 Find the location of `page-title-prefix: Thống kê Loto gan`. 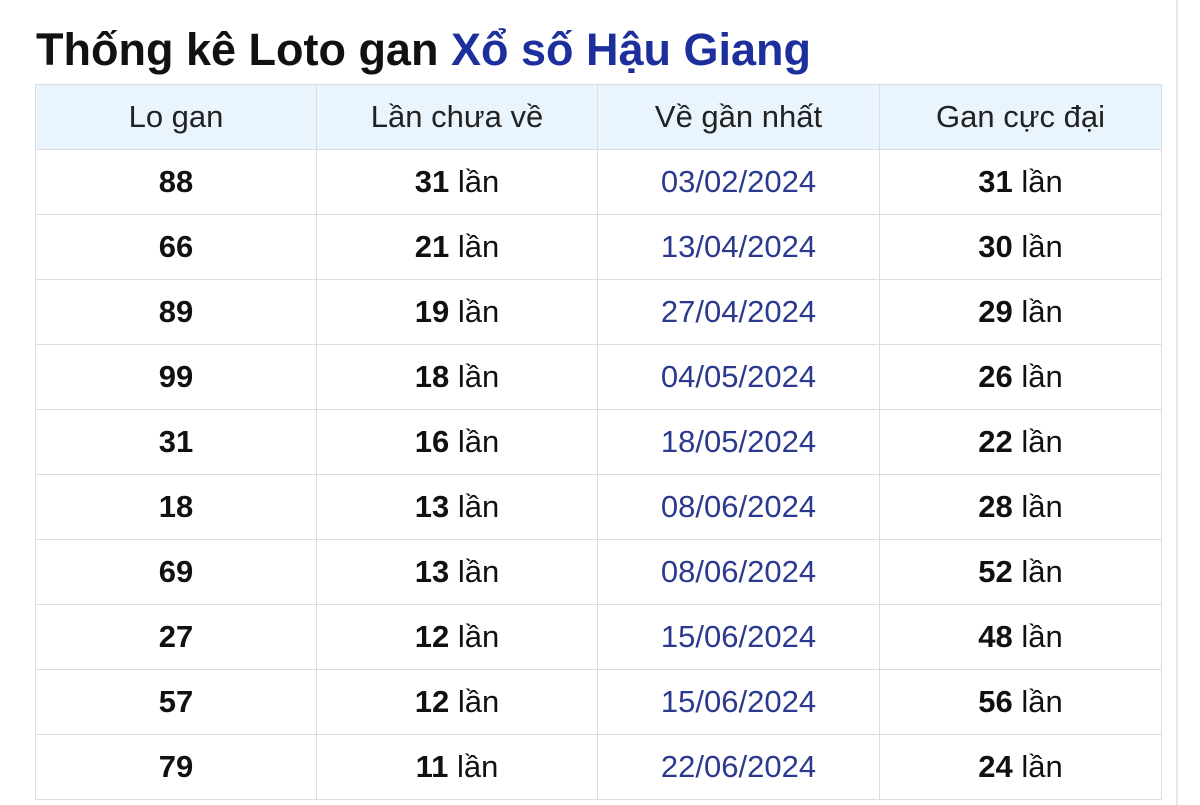

page-title-prefix: Thống kê Loto gan is located at coordinates (243, 49).